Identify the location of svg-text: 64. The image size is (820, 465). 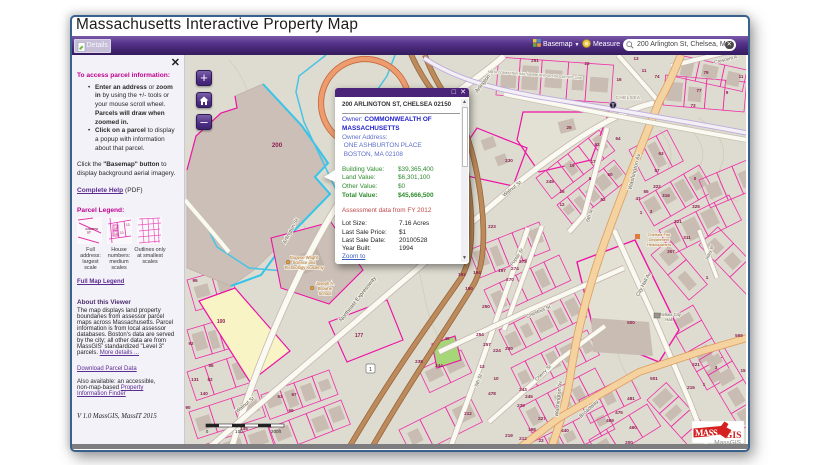
(618, 138).